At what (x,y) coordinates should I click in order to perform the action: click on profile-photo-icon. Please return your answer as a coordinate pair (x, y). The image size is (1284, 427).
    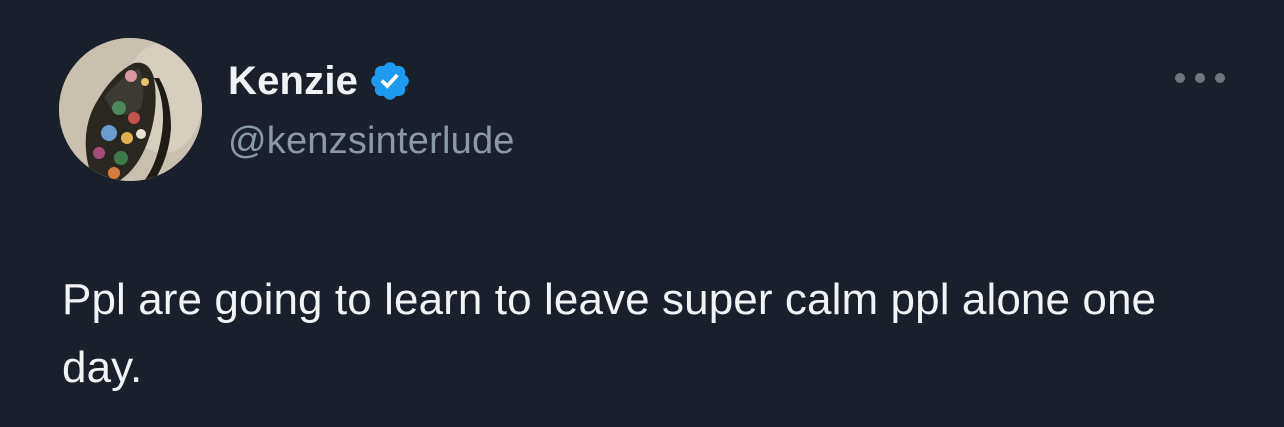
    Looking at the image, I should click on (130, 109).